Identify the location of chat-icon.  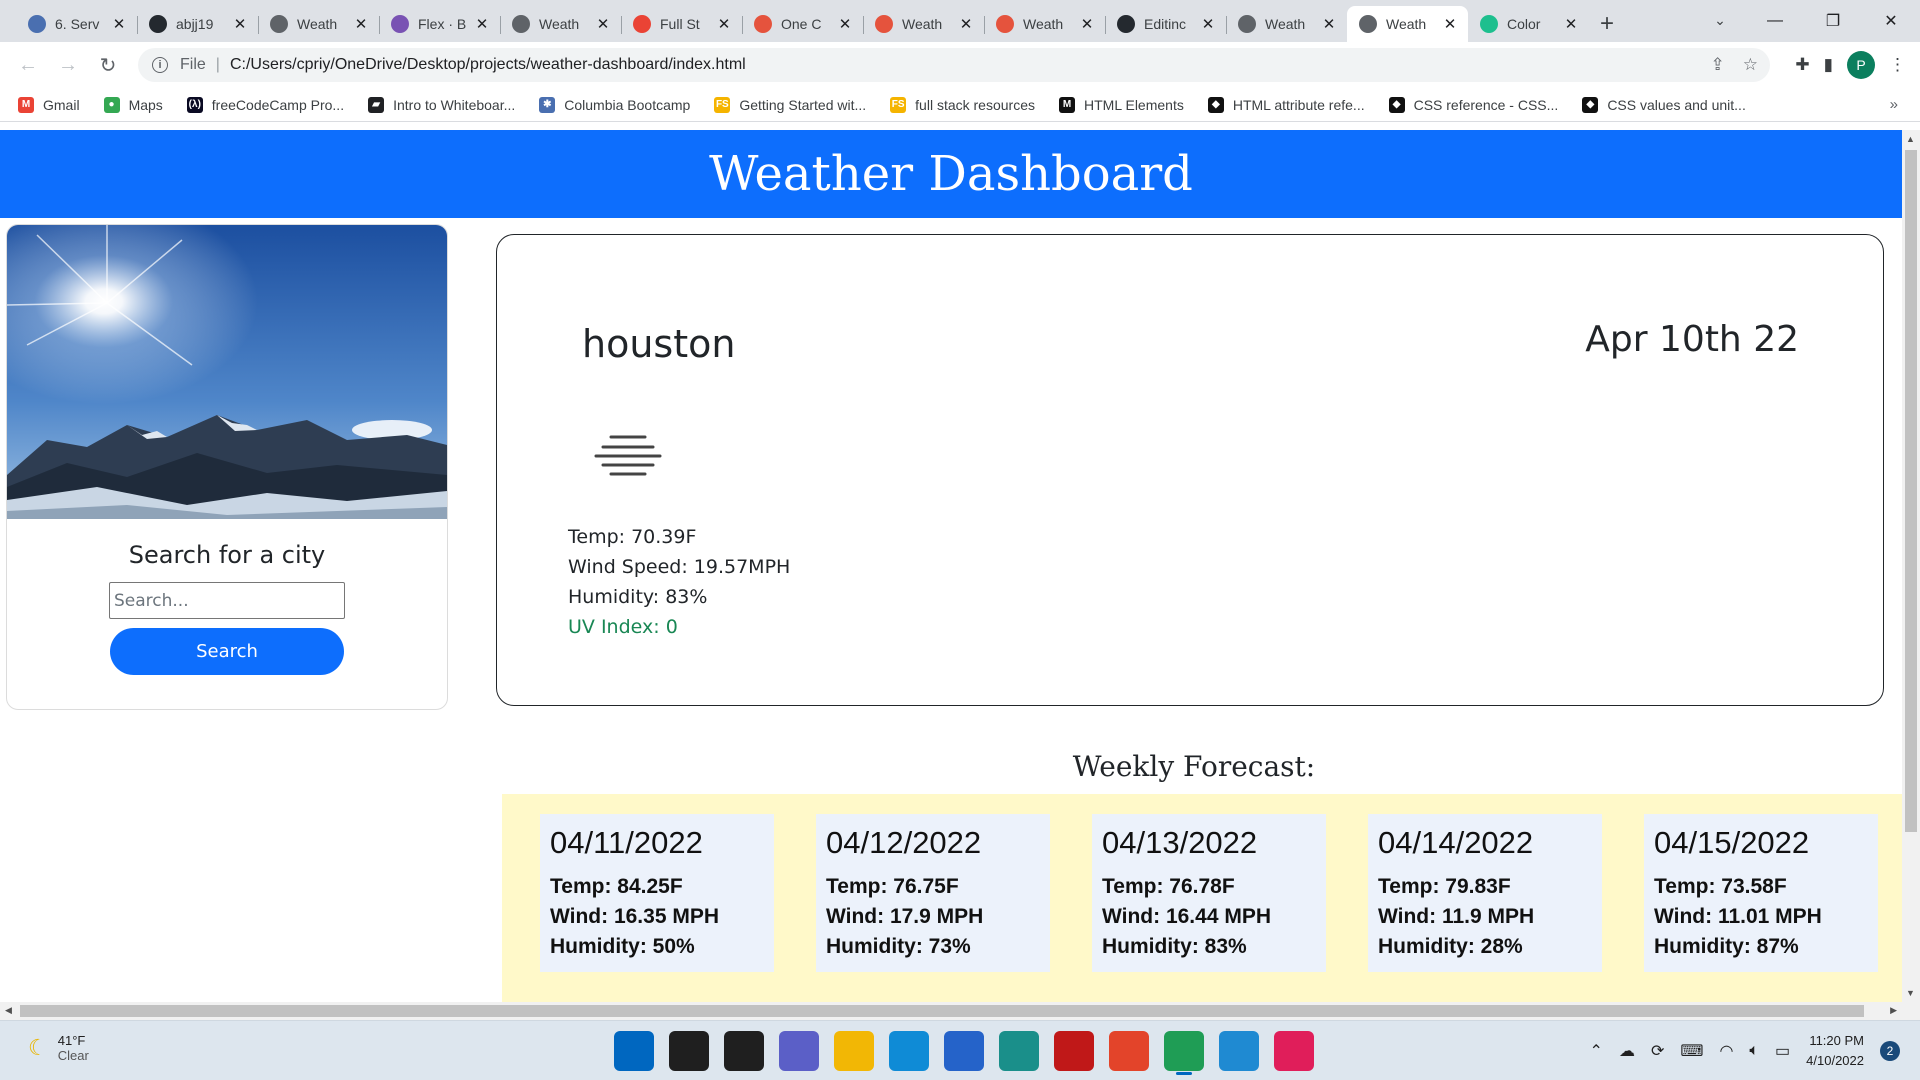
(799, 1051).